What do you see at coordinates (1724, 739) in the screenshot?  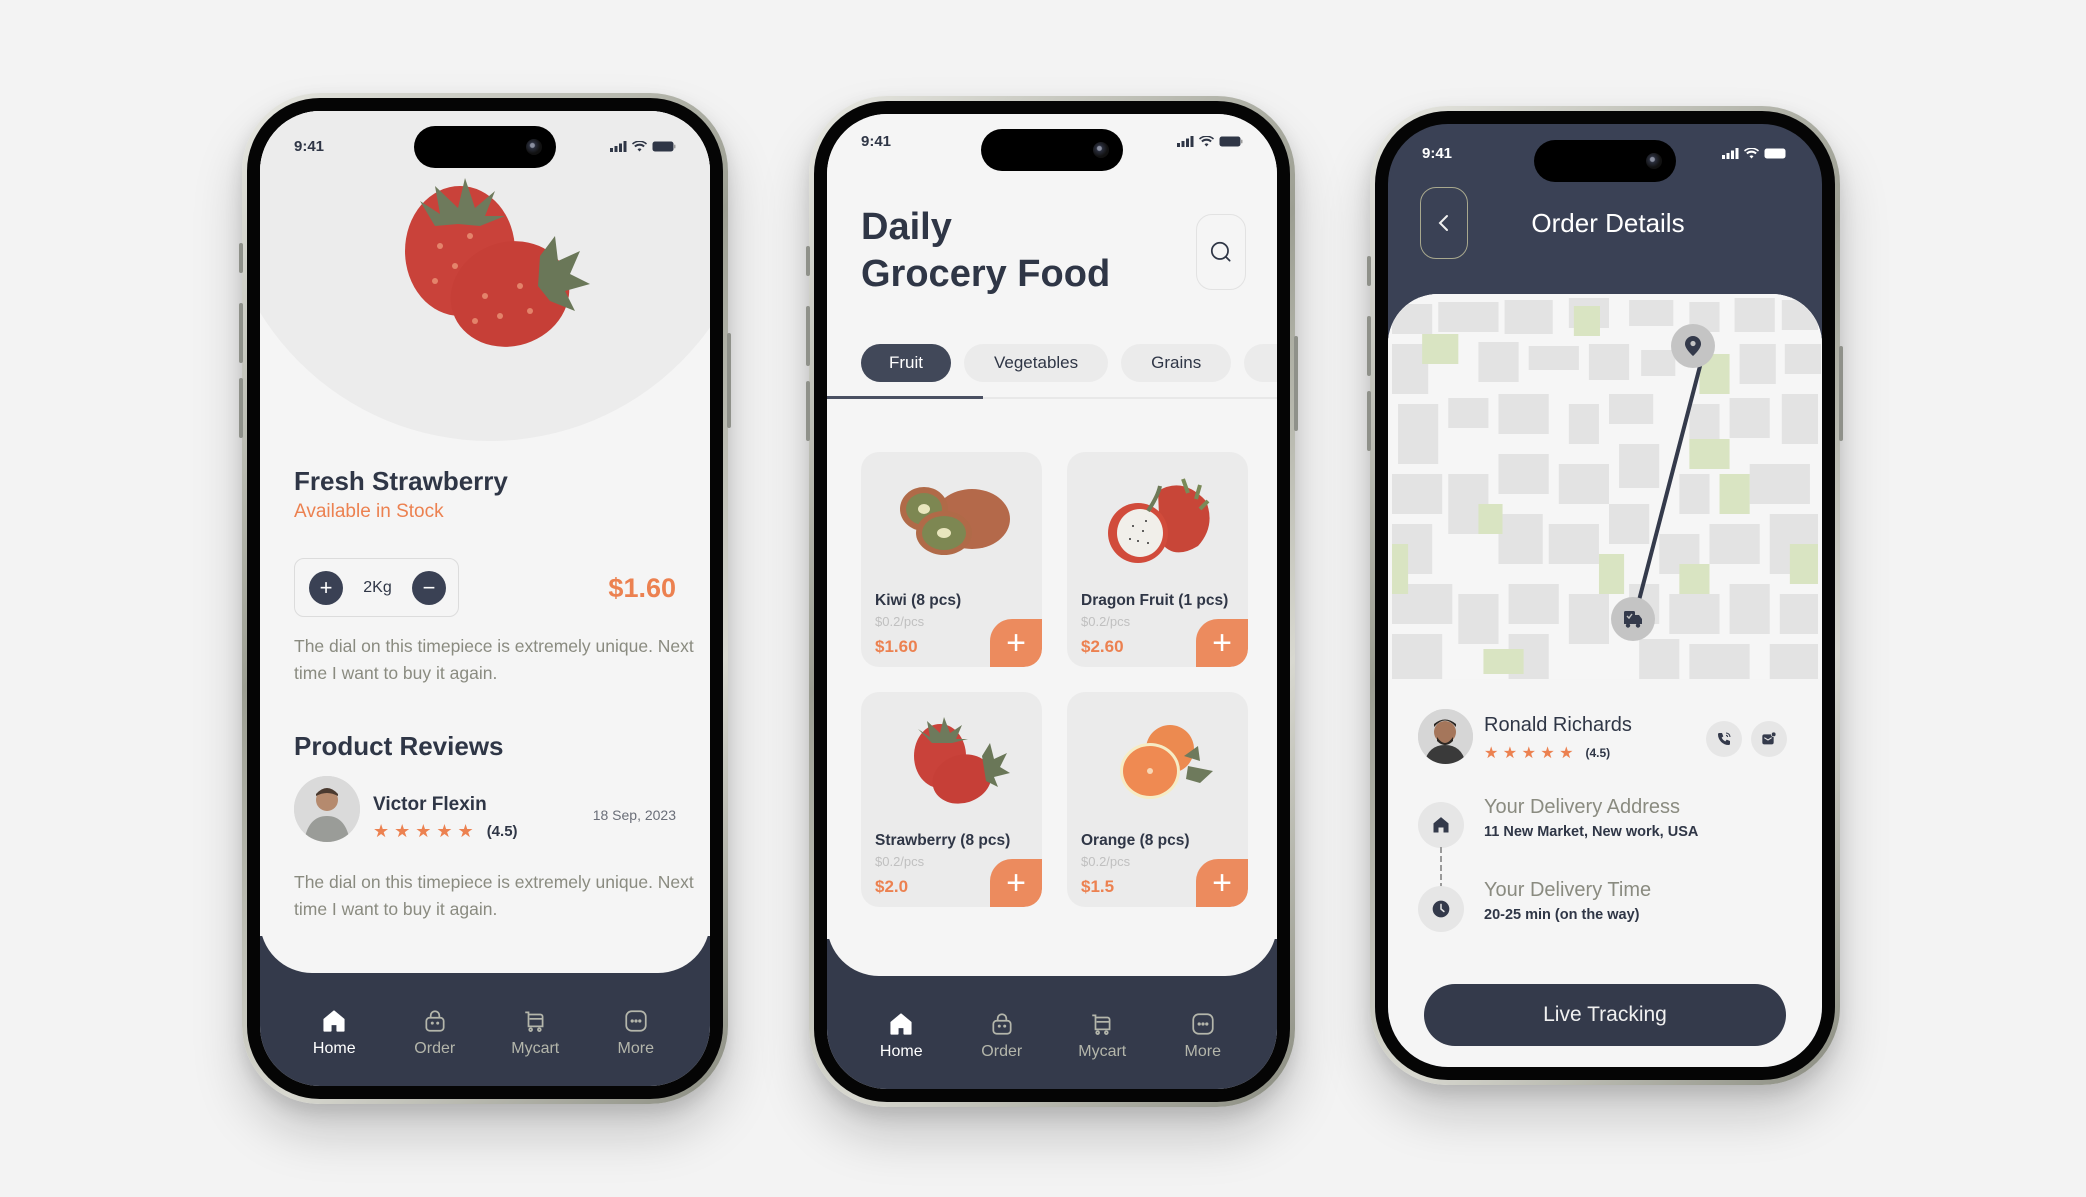 I see `call-driver-button` at bounding box center [1724, 739].